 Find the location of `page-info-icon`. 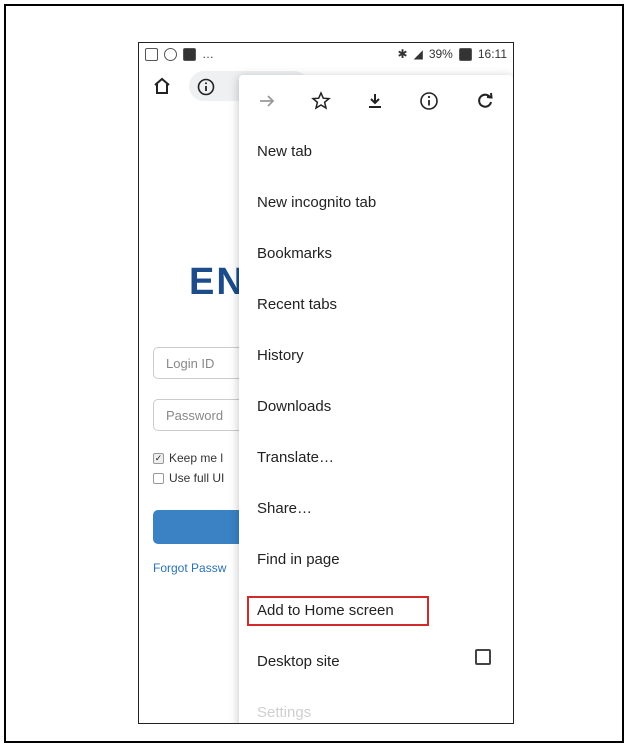

page-info-icon is located at coordinates (429, 101).